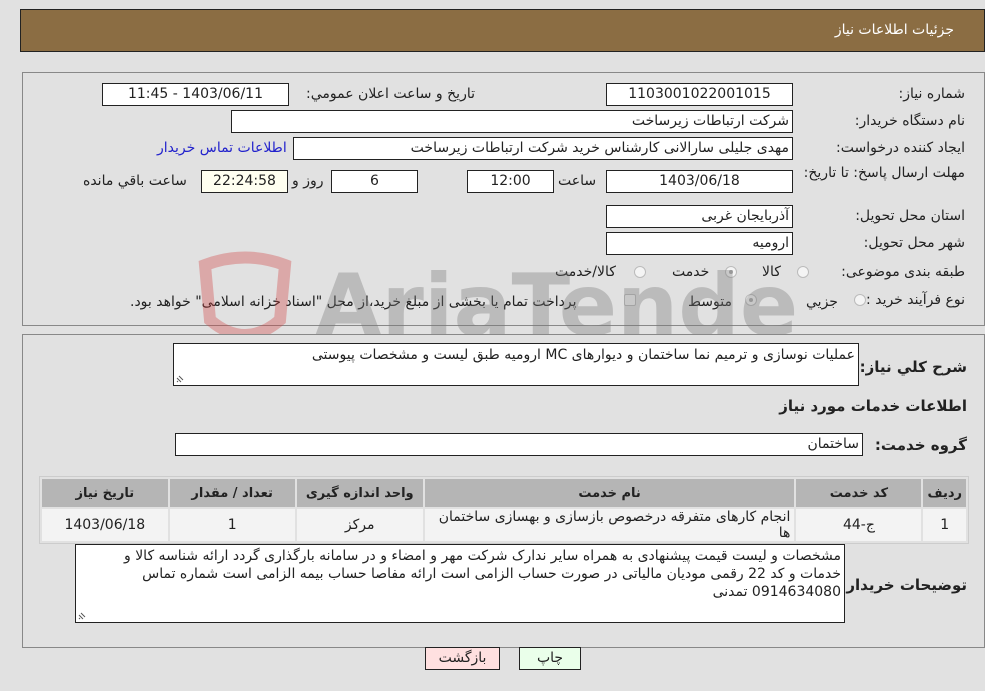  What do you see at coordinates (903, 272) in the screenshot?
I see `category-label: طبقه بندی موضوعی:` at bounding box center [903, 272].